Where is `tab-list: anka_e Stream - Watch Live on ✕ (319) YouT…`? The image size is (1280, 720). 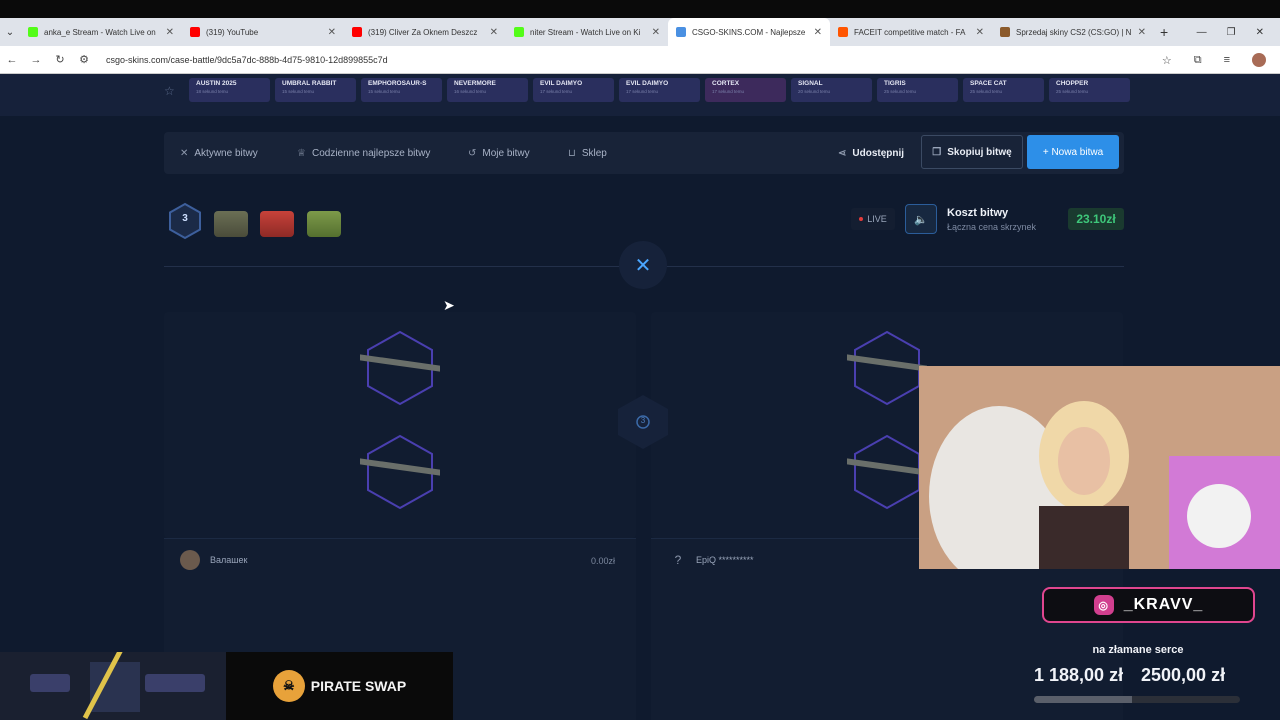 tab-list: anka_e Stream - Watch Live on ✕ (319) YouT… is located at coordinates (587, 32).